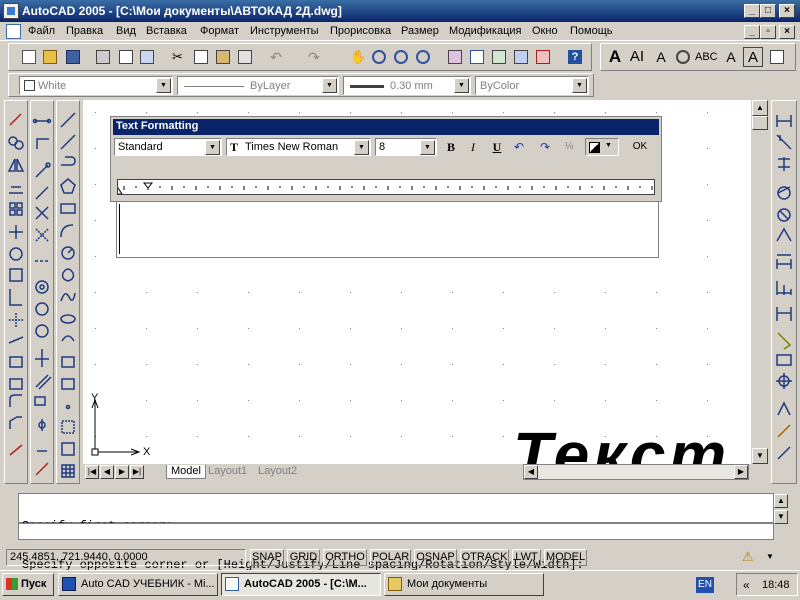 This screenshot has width=800, height=600. Describe the element at coordinates (781, 501) in the screenshot. I see `cmd-scroll-up-icon: ▲` at that location.